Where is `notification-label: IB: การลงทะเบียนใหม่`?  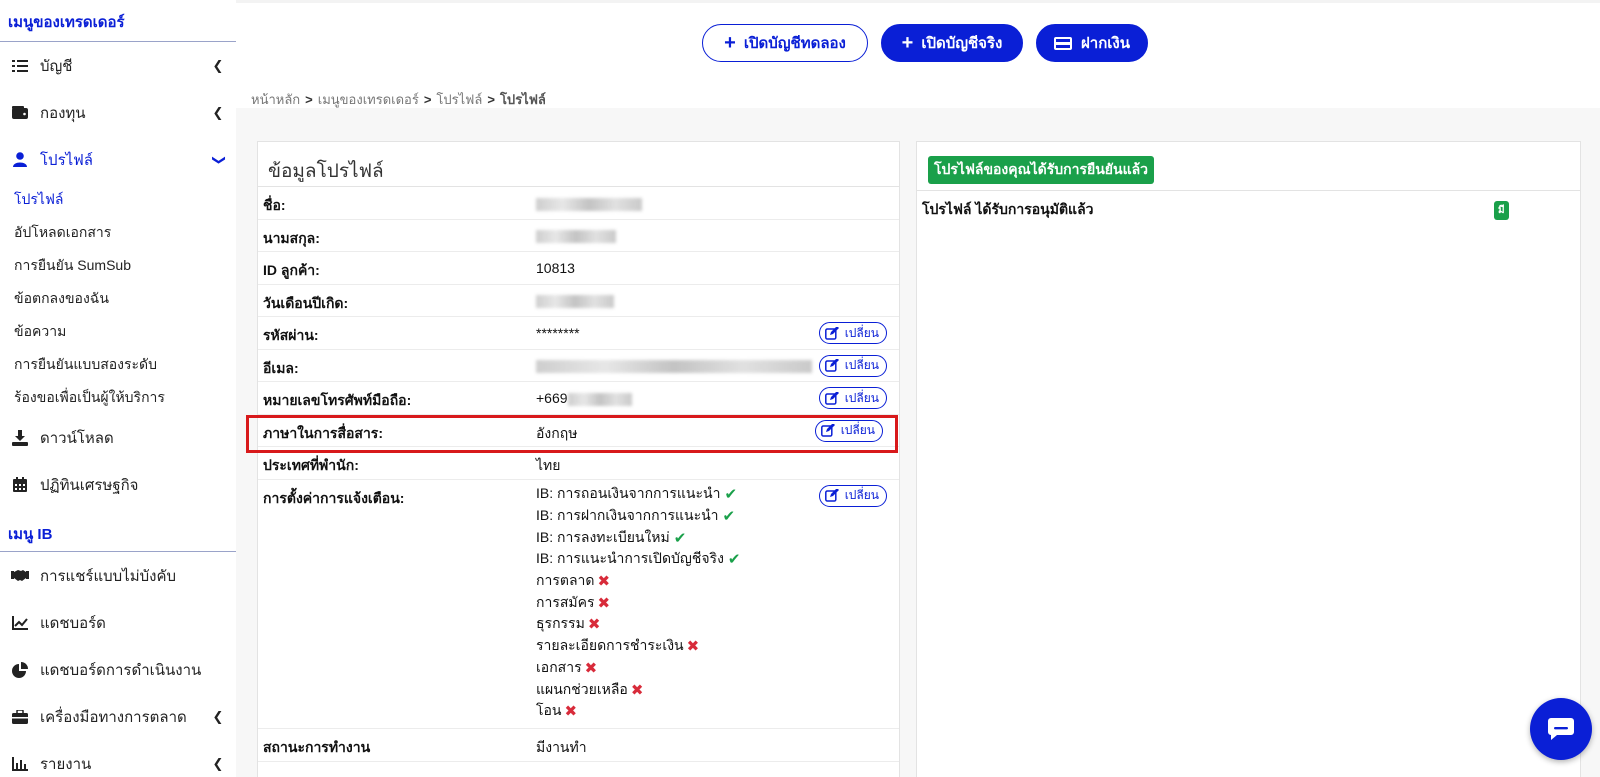
notification-label: IB: การลงทะเบียนใหม่ is located at coordinates (603, 536).